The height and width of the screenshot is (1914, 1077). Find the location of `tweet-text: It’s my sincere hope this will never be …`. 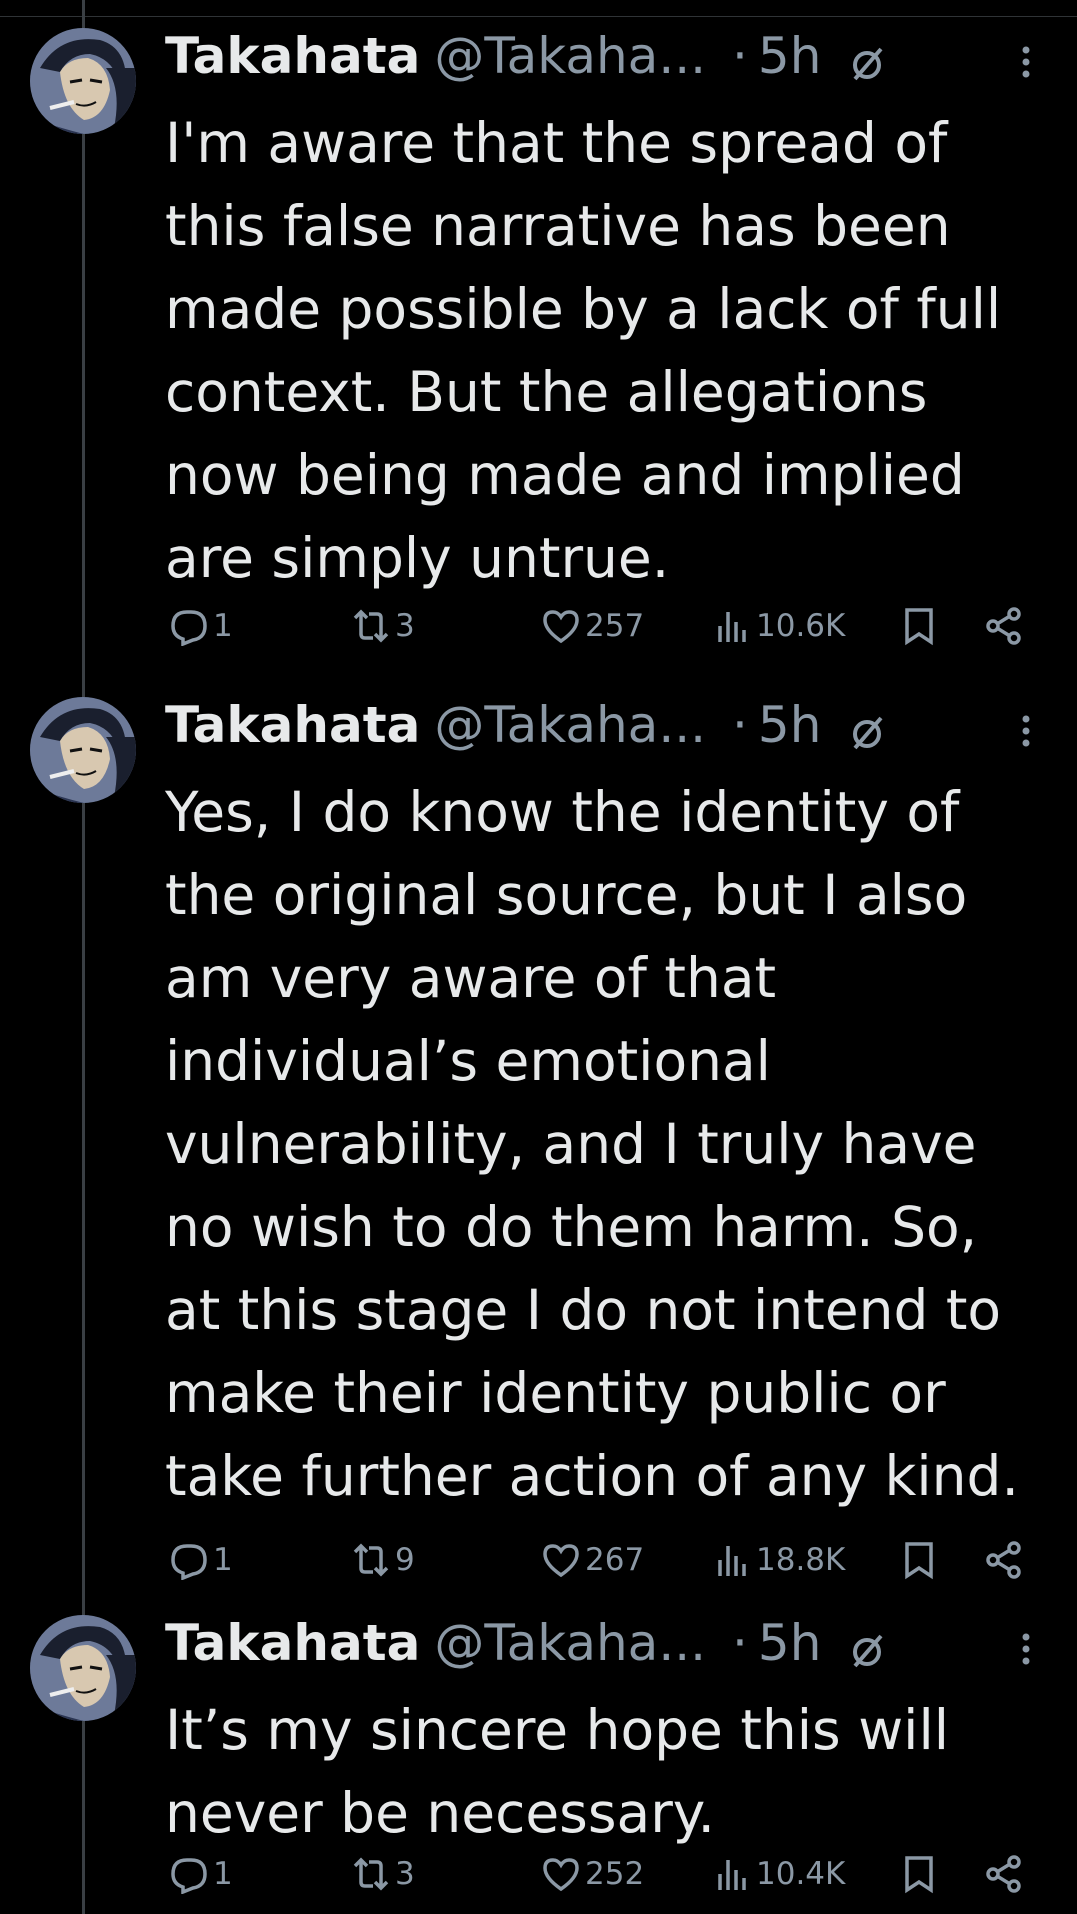

tweet-text: It’s my sincere hope this will never be … is located at coordinates (557, 1771).